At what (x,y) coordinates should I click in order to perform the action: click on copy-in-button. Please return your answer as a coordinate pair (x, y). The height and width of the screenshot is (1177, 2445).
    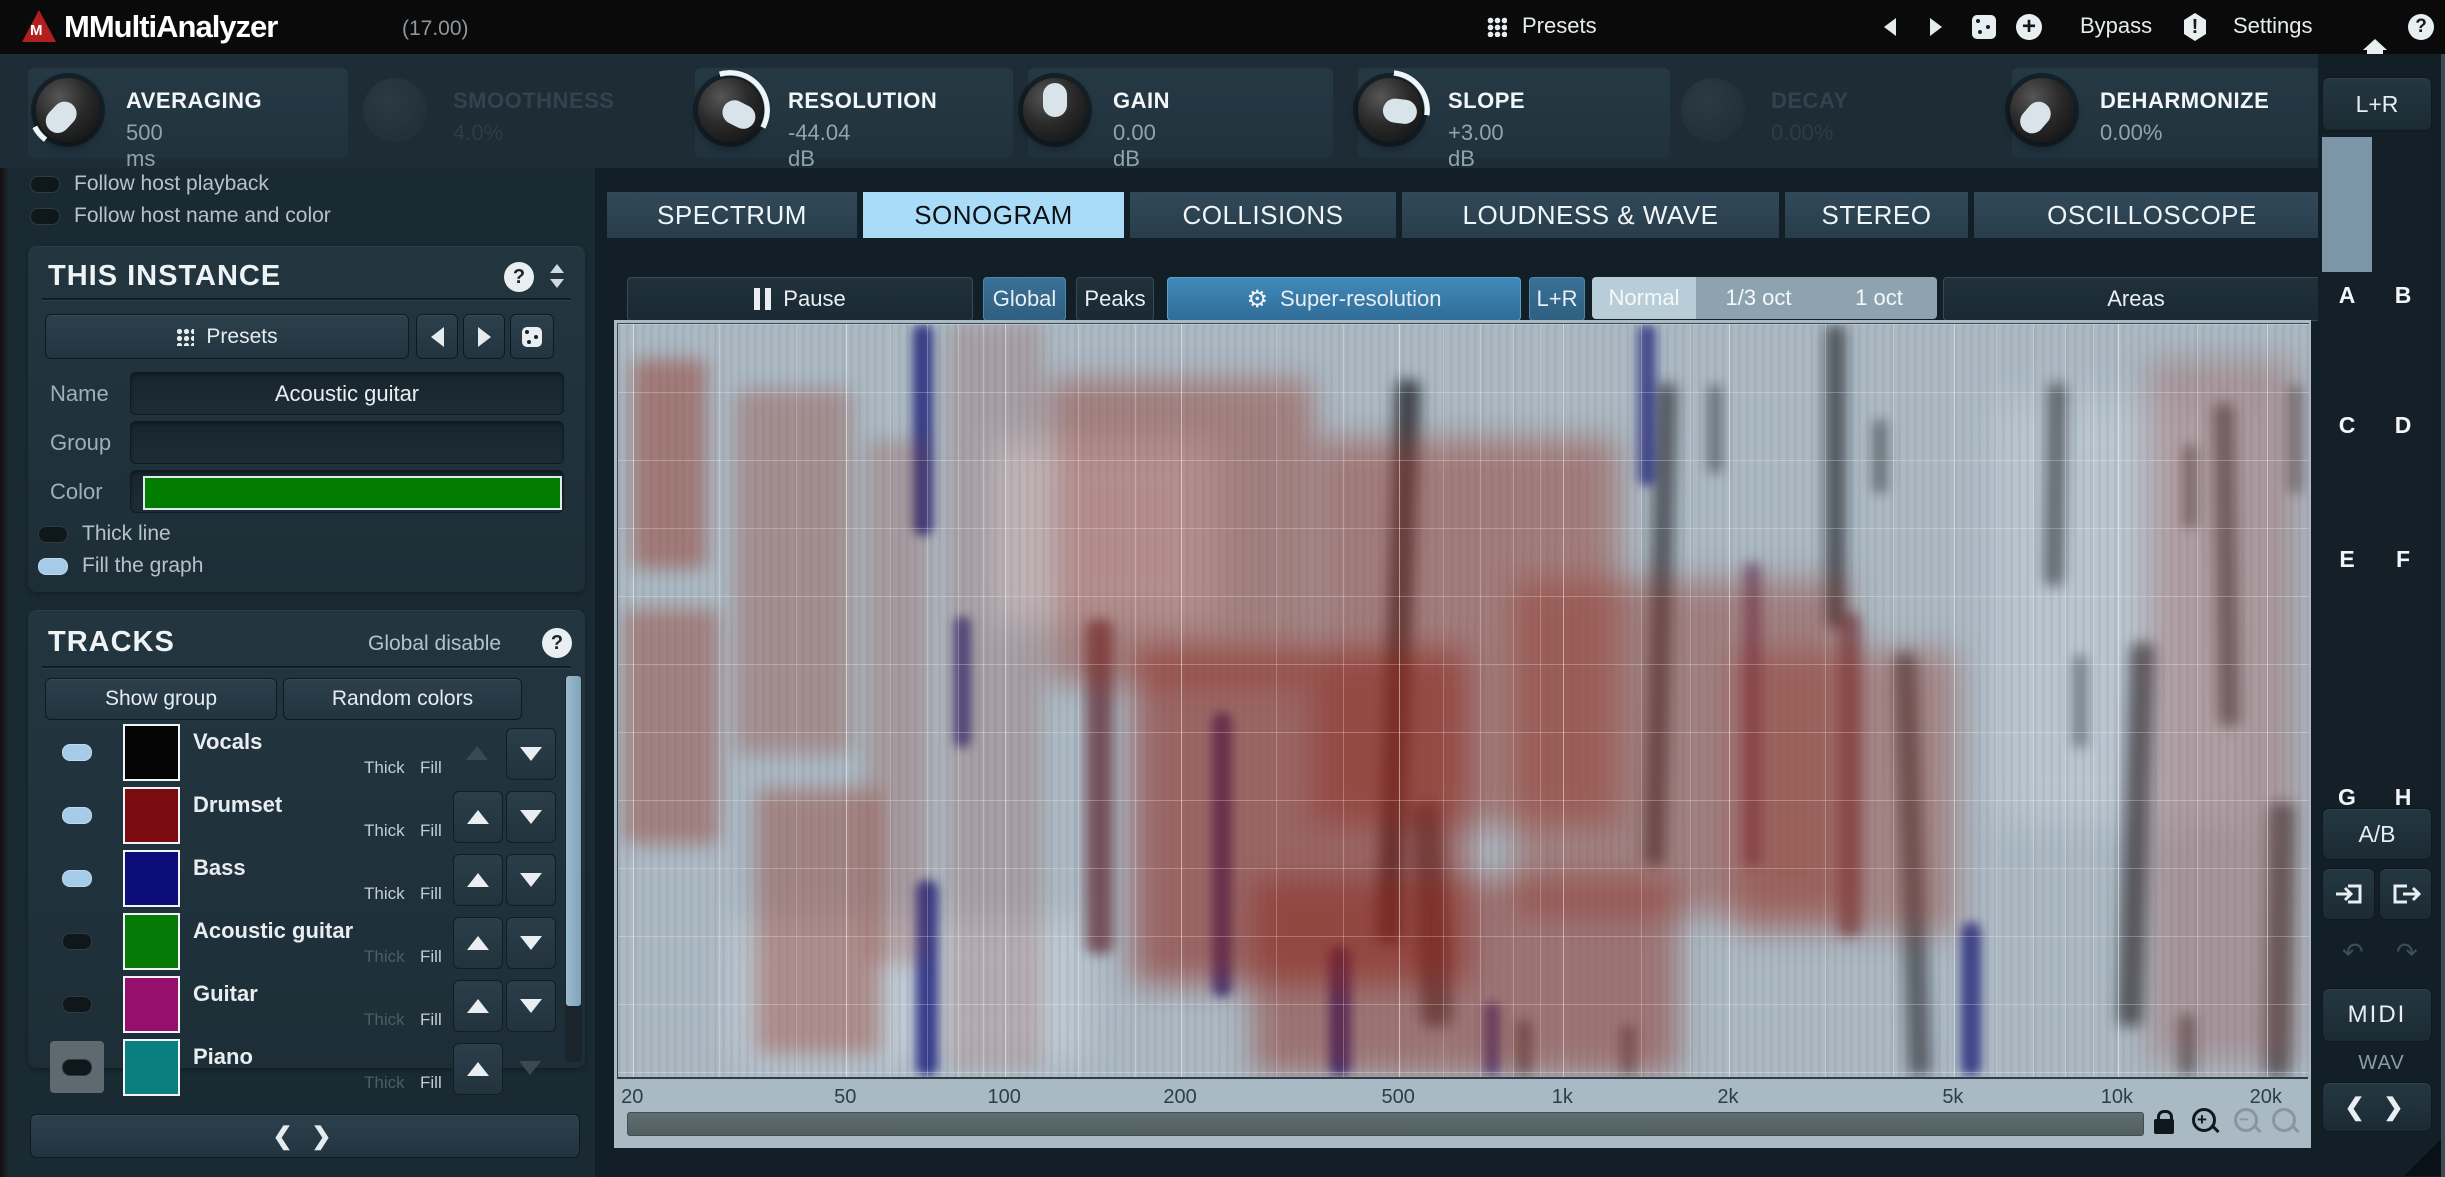
    Looking at the image, I should click on (2348, 894).